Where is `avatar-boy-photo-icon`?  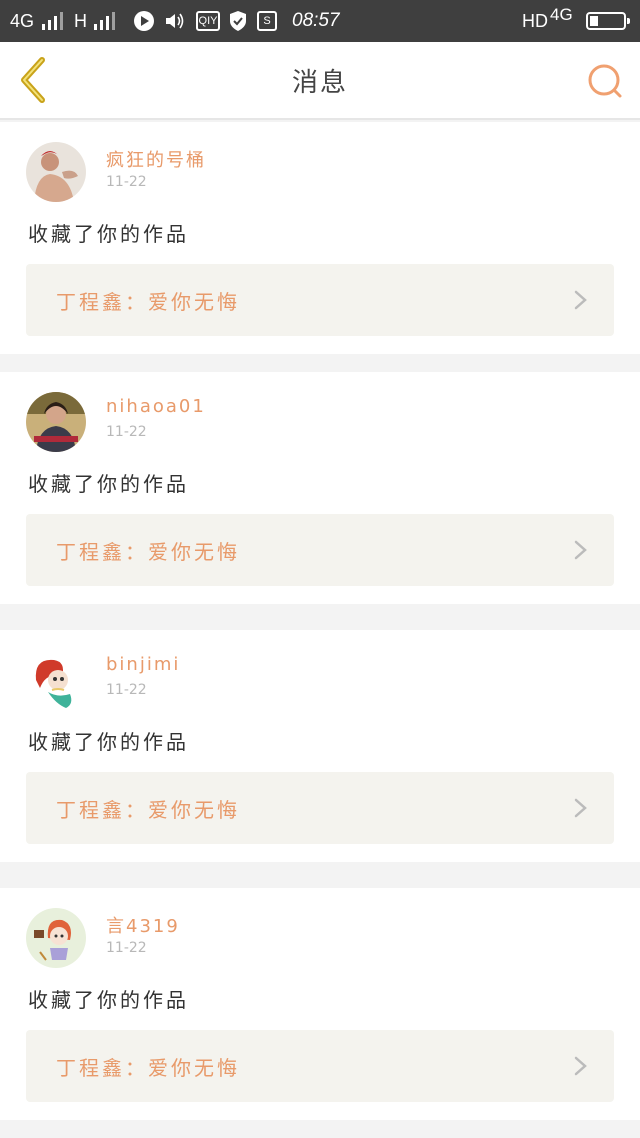 avatar-boy-photo-icon is located at coordinates (56, 172).